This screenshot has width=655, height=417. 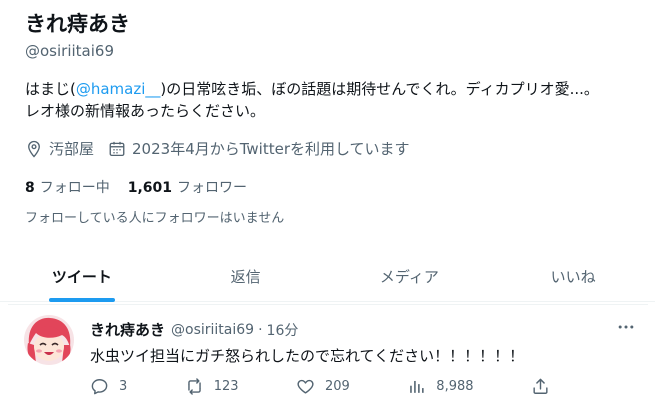 What do you see at coordinates (337, 386) in the screenshot?
I see `like-count: 209` at bounding box center [337, 386].